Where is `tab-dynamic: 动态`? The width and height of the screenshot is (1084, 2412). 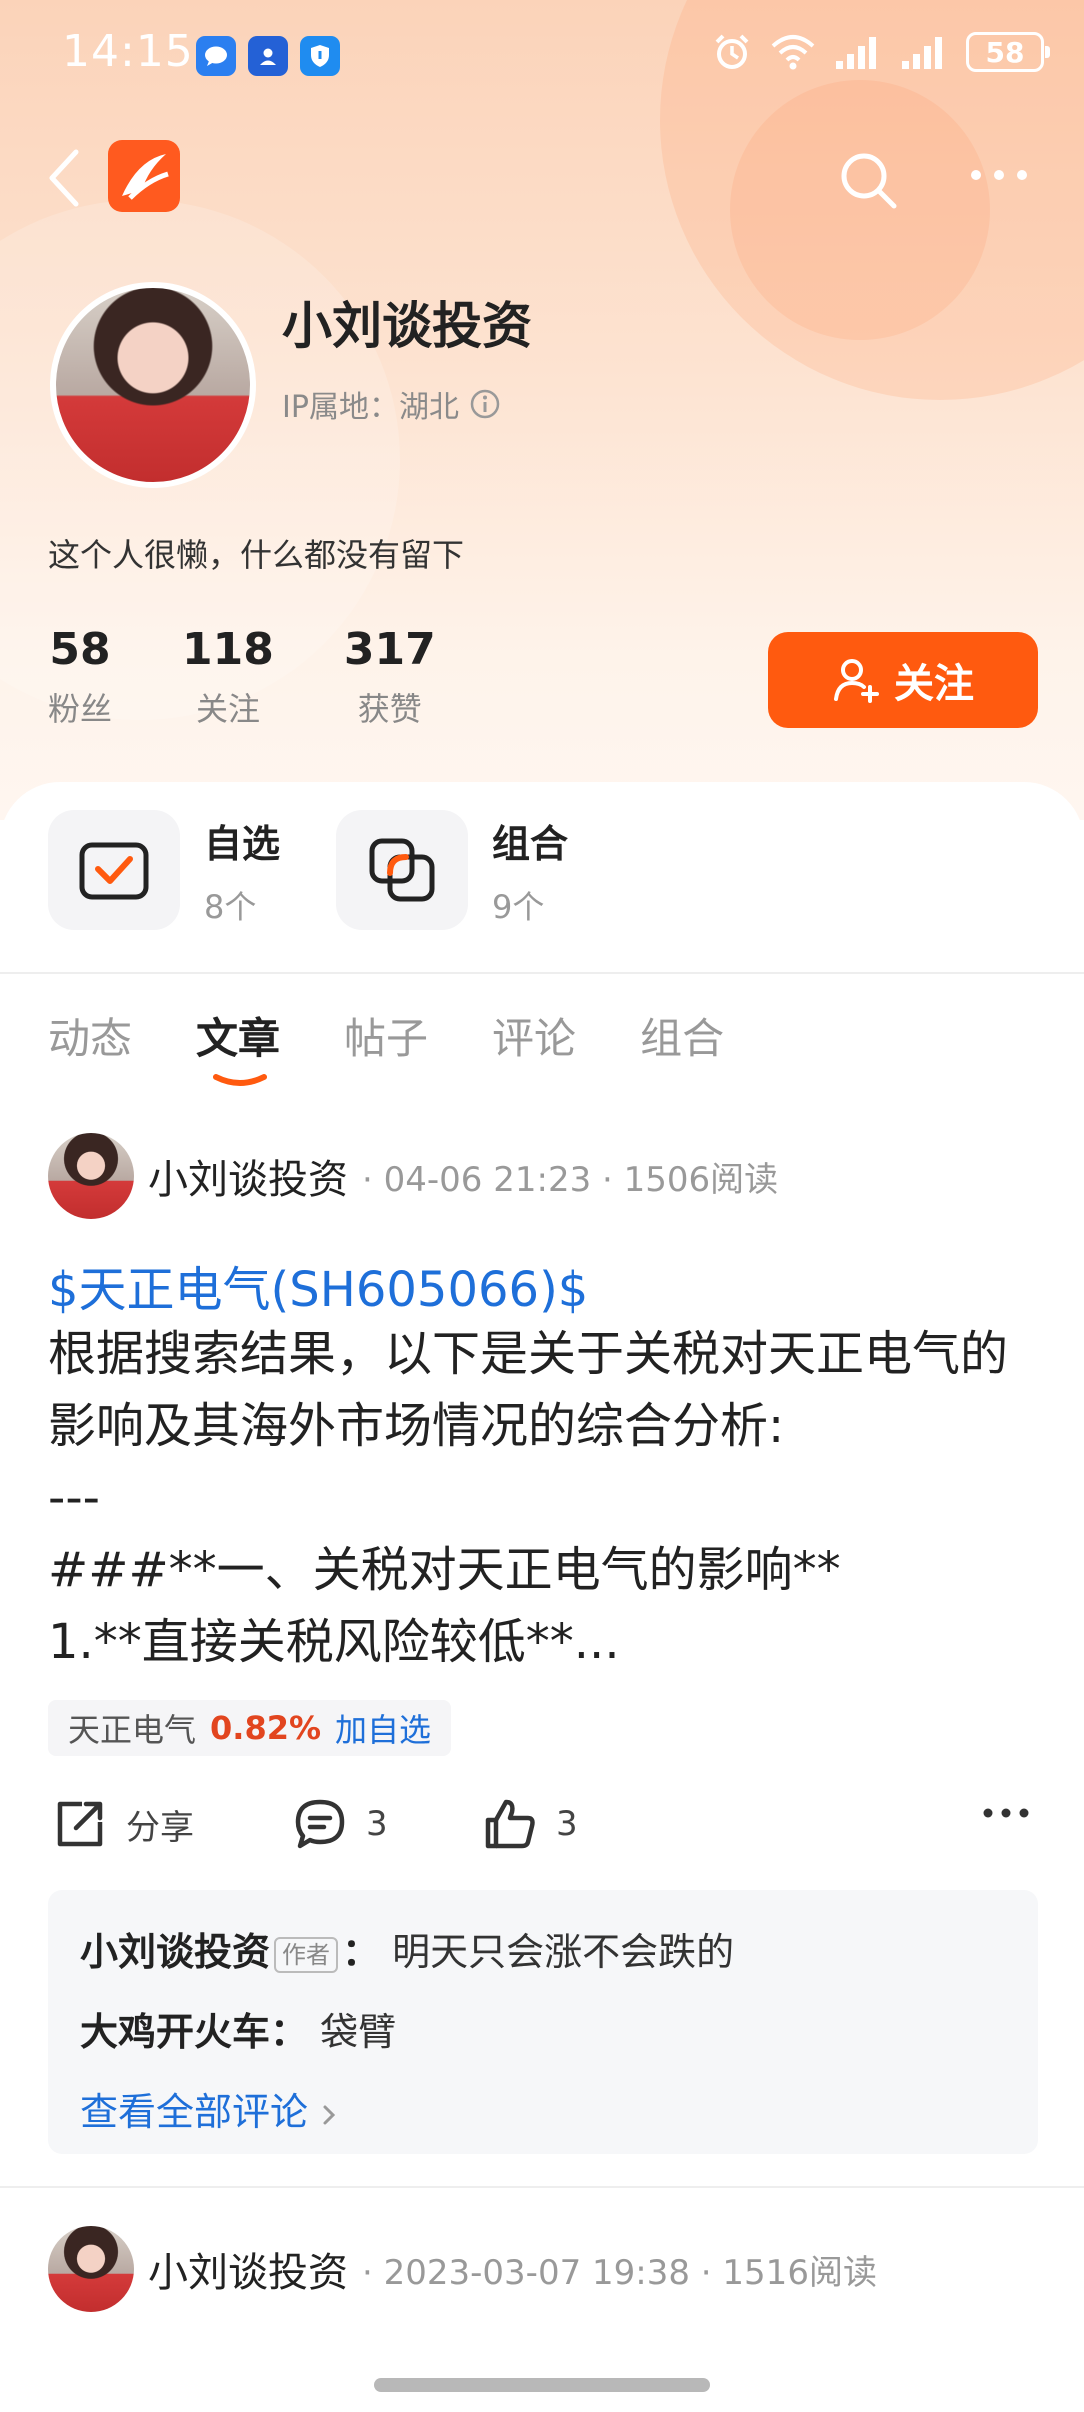 tab-dynamic: 动态 is located at coordinates (90, 1035).